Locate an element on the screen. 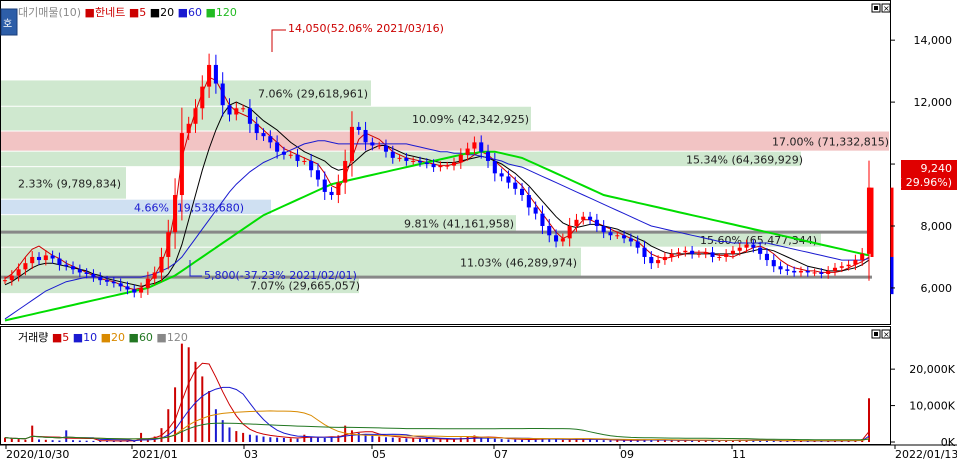 The width and height of the screenshot is (957, 465). volume-axis-label: 10,000K is located at coordinates (932, 406).